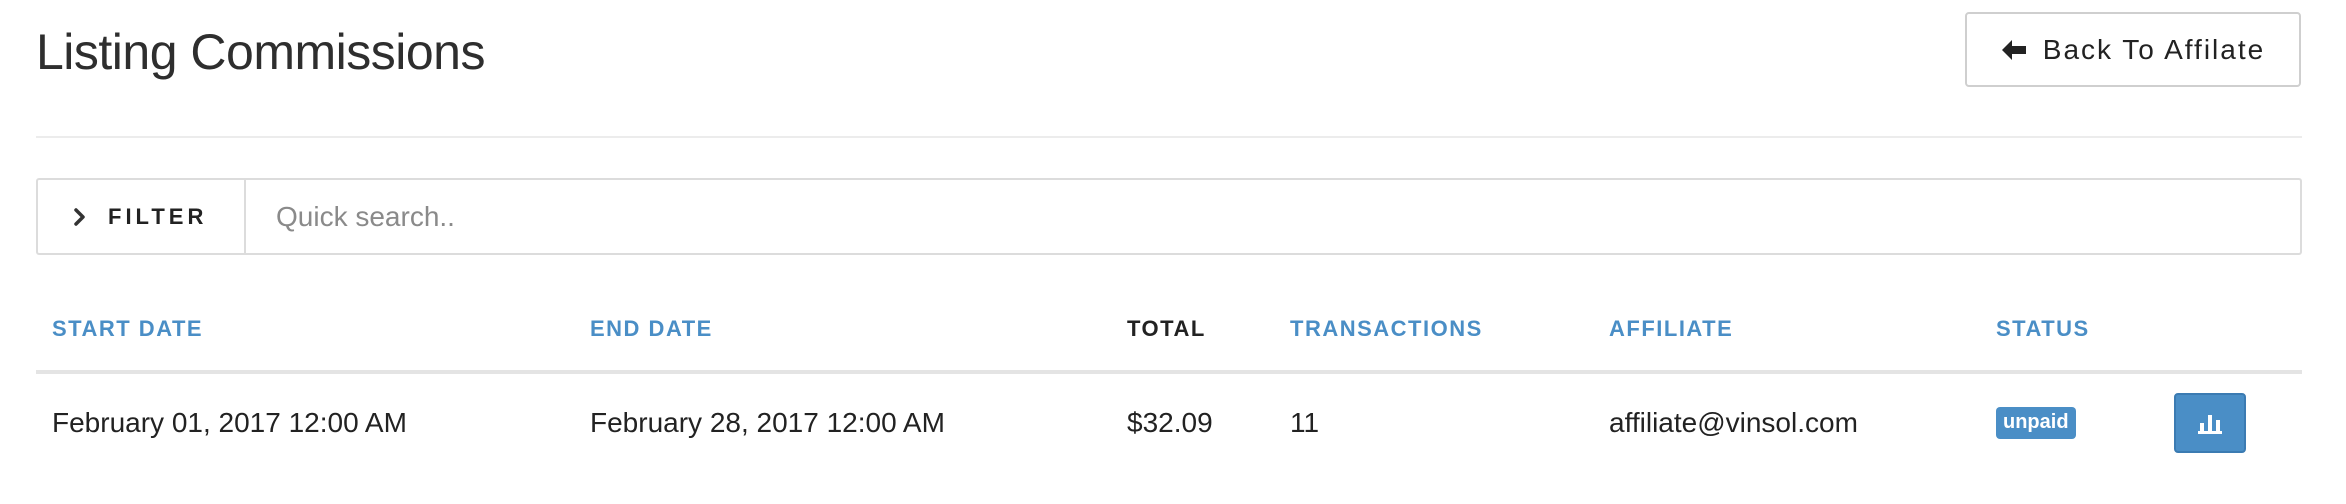 Image resolution: width=2346 pixels, height=504 pixels. I want to click on cell-end-date: February 28, 2017 12:00 AM, so click(767, 422).